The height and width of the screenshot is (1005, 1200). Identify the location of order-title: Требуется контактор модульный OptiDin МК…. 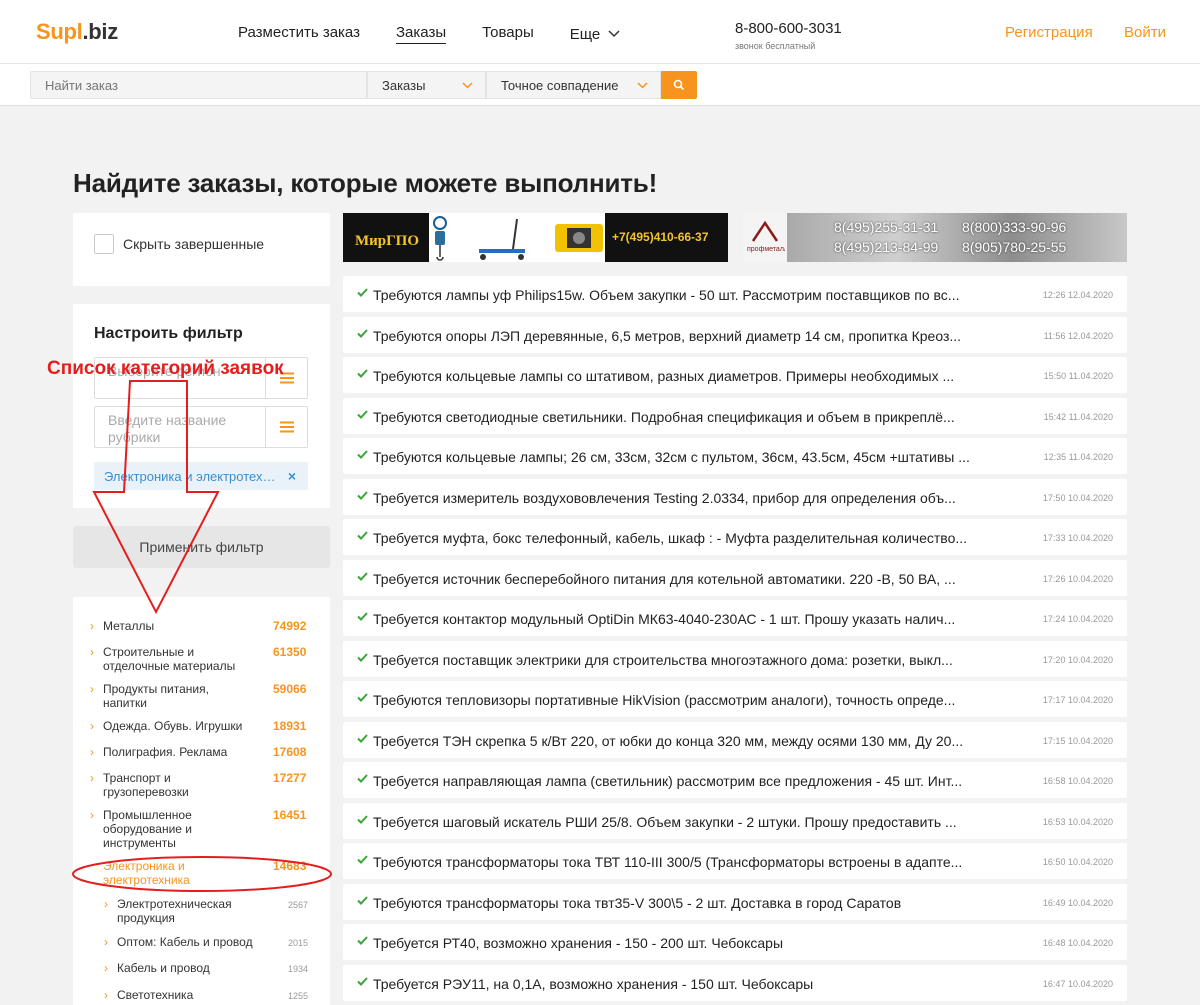
(675, 619).